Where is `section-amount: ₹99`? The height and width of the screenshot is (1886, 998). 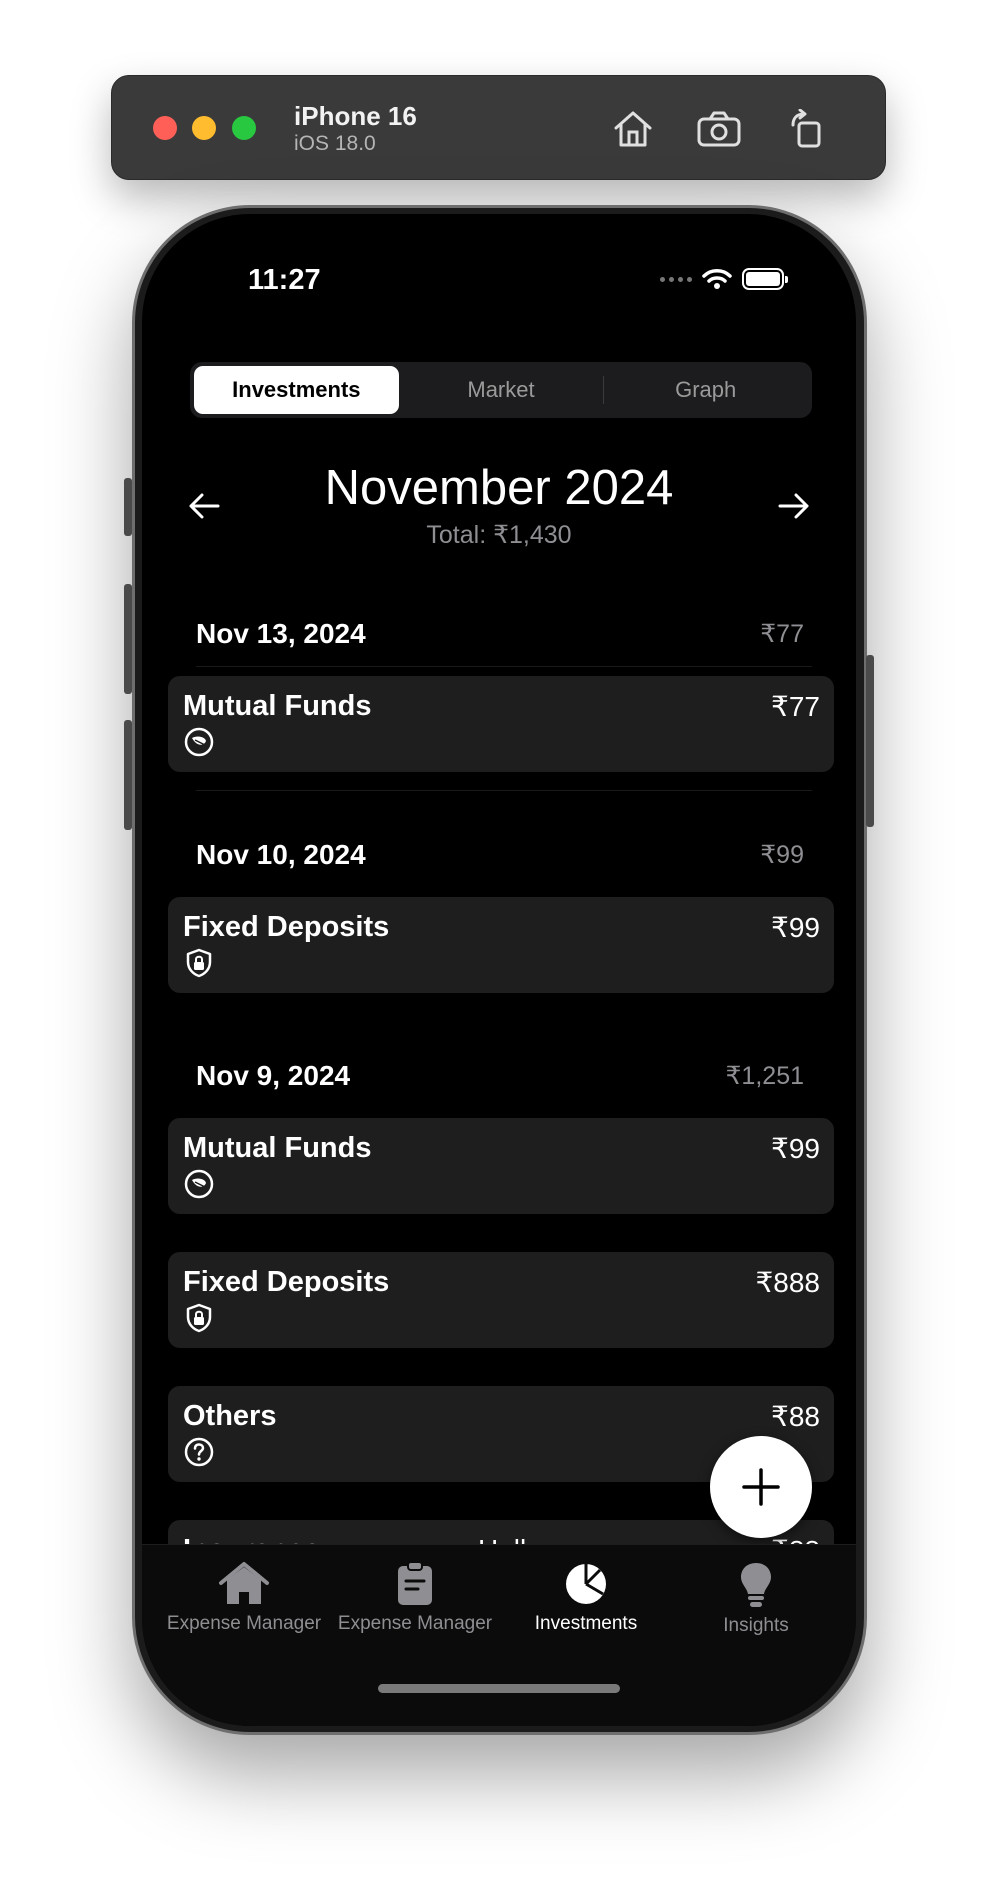 section-amount: ₹99 is located at coordinates (782, 855).